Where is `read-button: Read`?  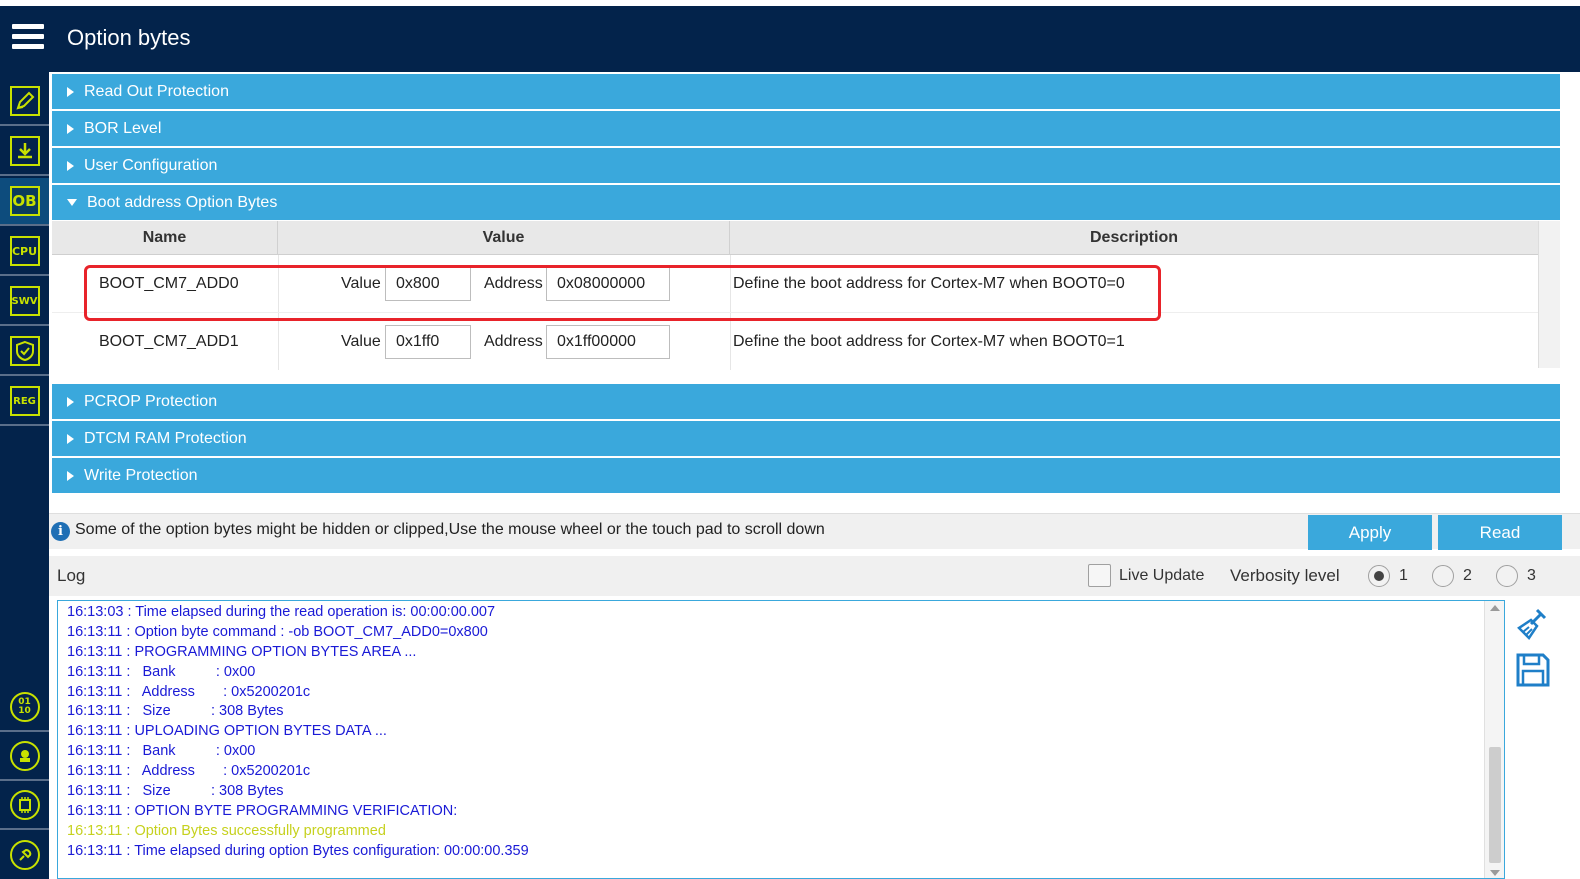
read-button: Read is located at coordinates (1500, 532).